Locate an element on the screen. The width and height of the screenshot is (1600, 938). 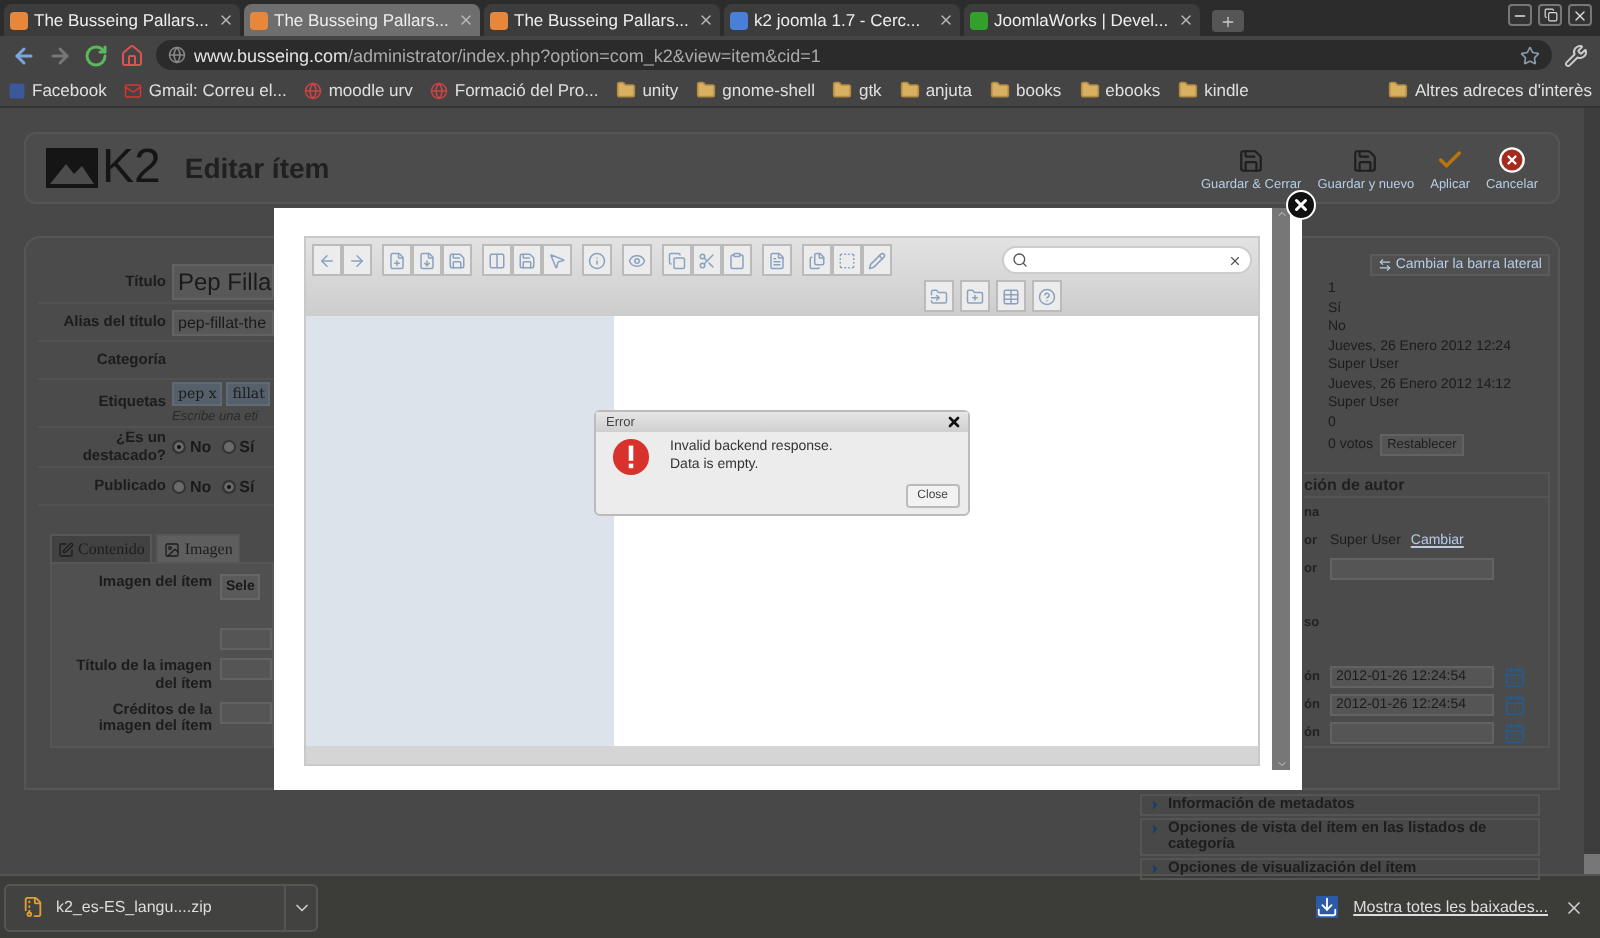
file-down-icon is located at coordinates (427, 260).